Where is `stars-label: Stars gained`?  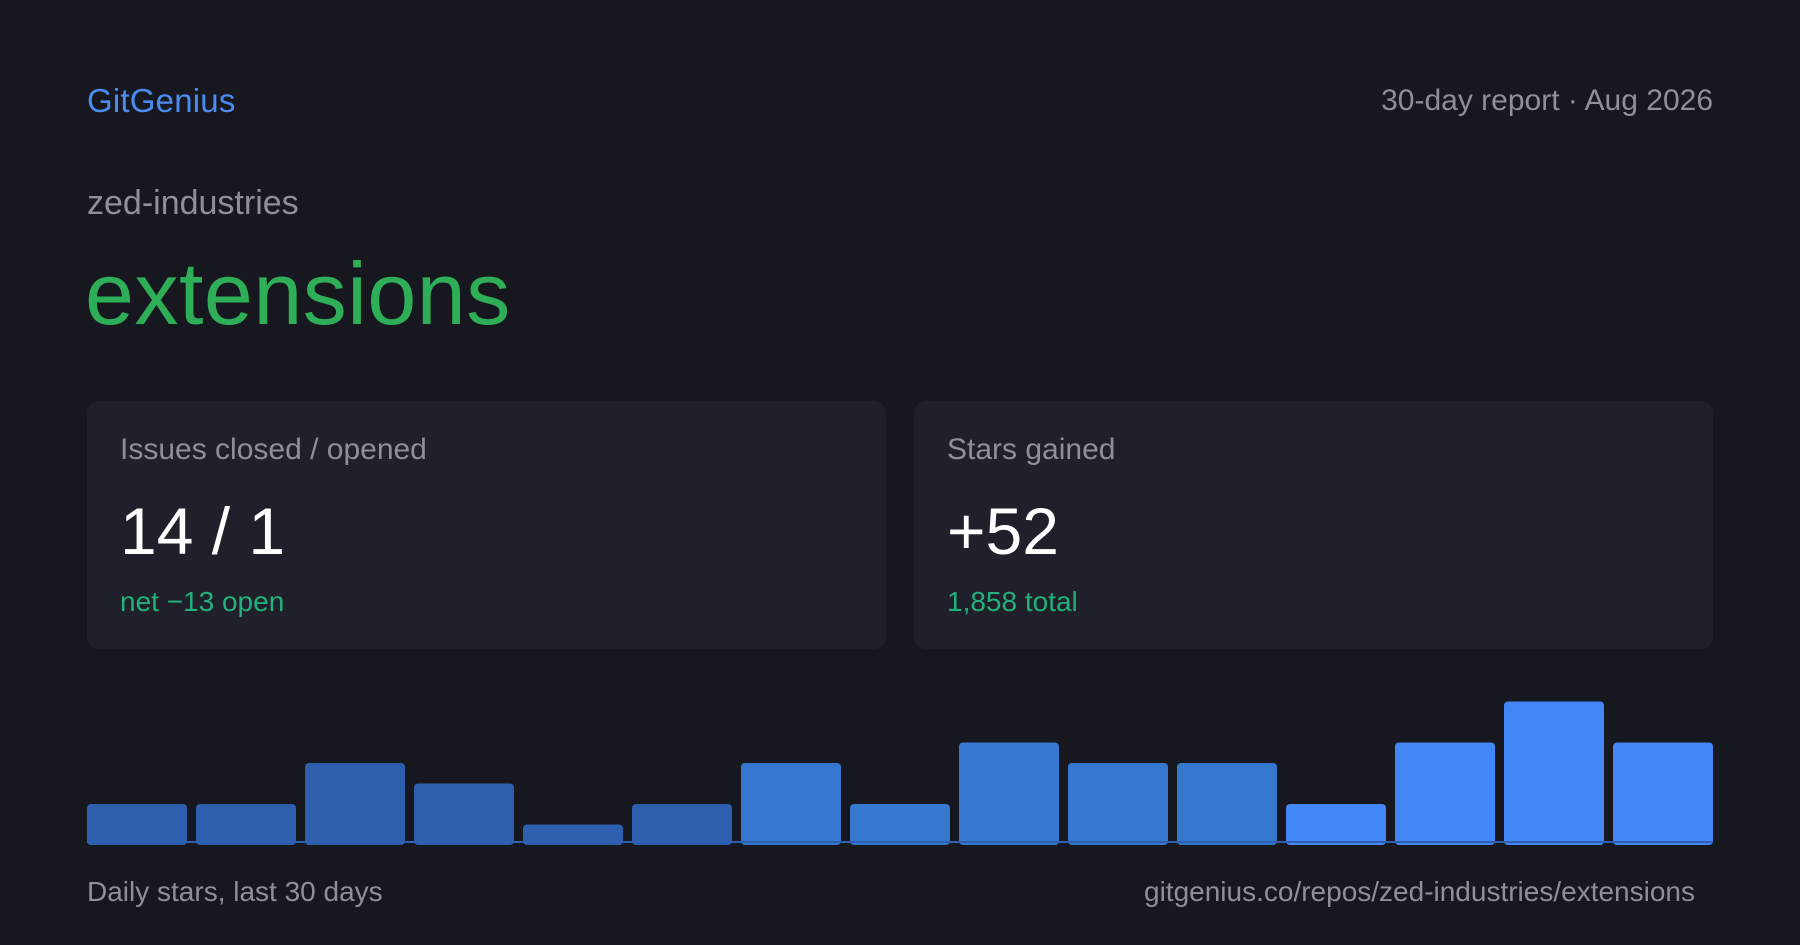
stars-label: Stars gained is located at coordinates (1031, 449).